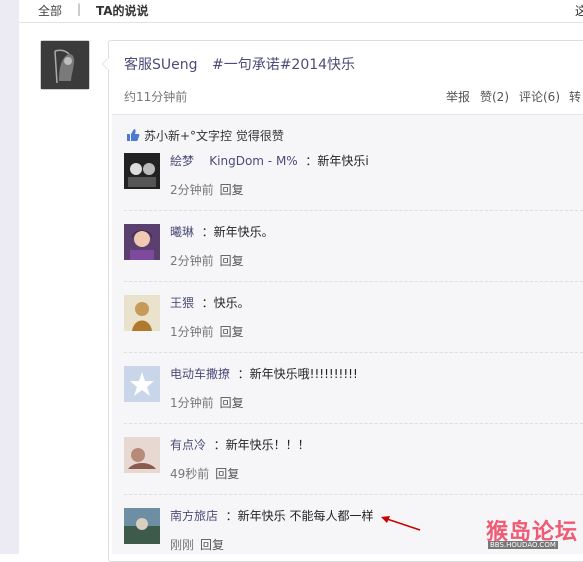 This screenshot has width=583, height=562. Describe the element at coordinates (182, 545) in the screenshot. I see `comment-time: 刚刚` at that location.